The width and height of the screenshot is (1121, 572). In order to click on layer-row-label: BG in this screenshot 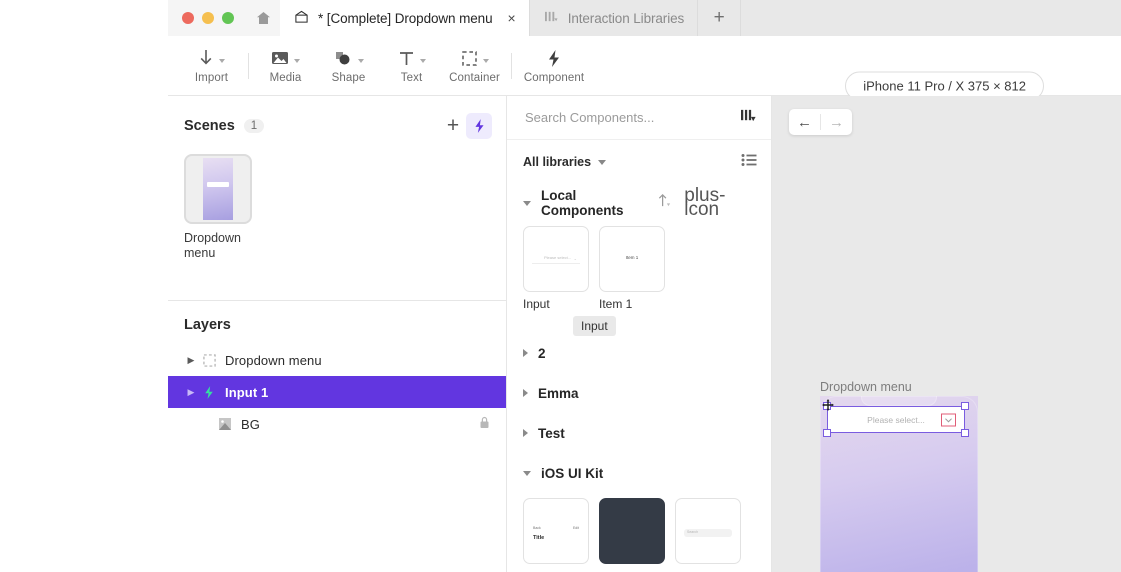, I will do `click(250, 424)`.